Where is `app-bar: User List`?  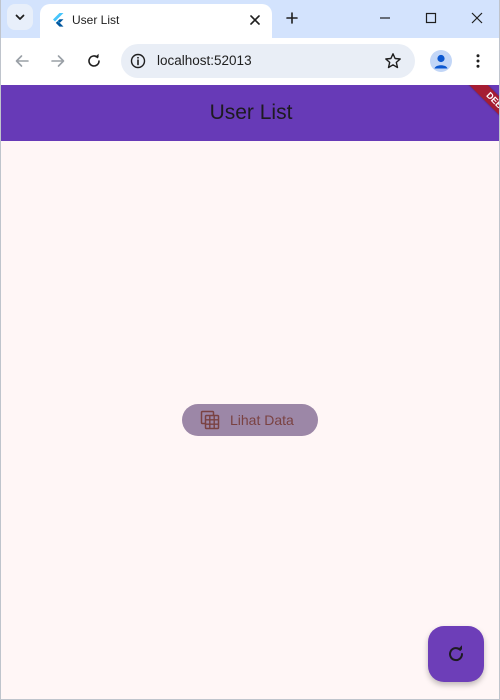 app-bar: User List is located at coordinates (250, 113).